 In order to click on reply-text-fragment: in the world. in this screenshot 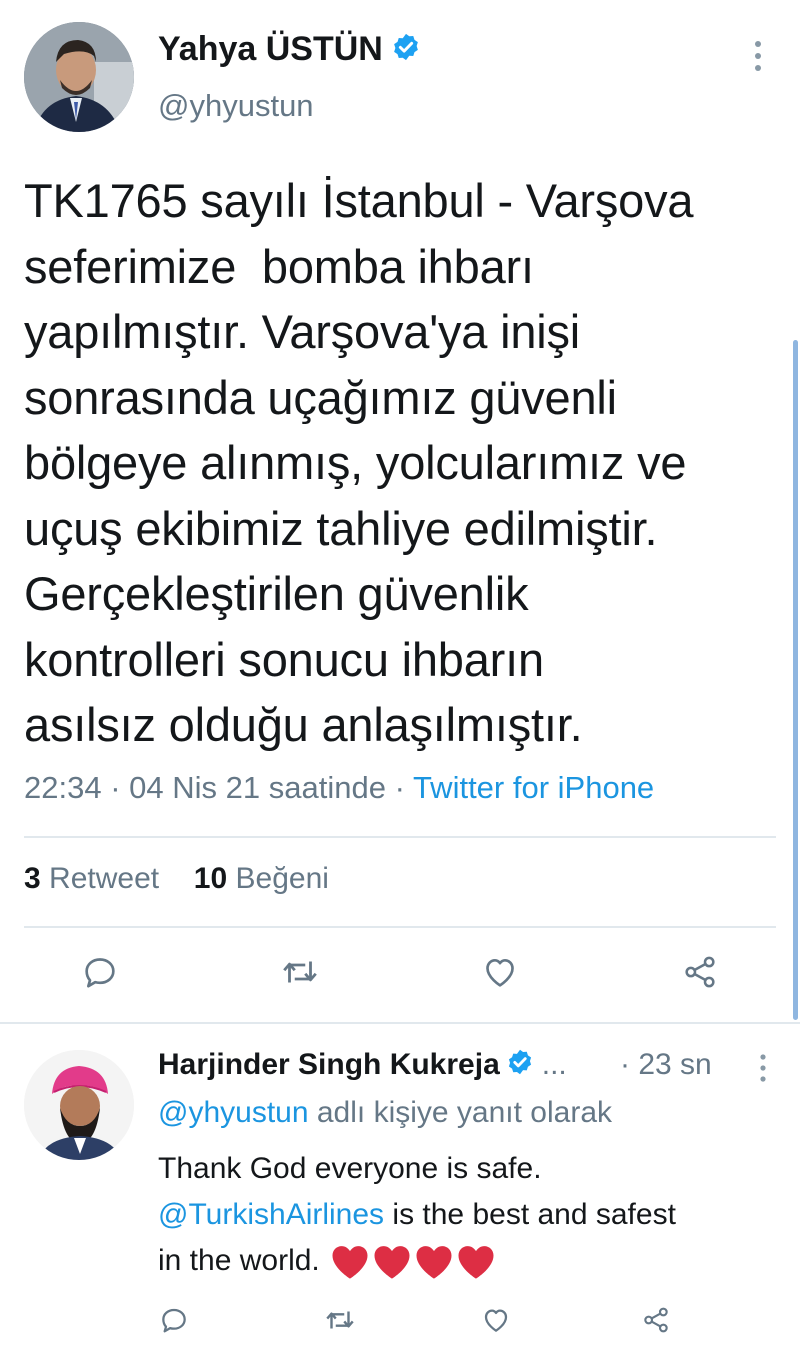, I will do `click(239, 1260)`.